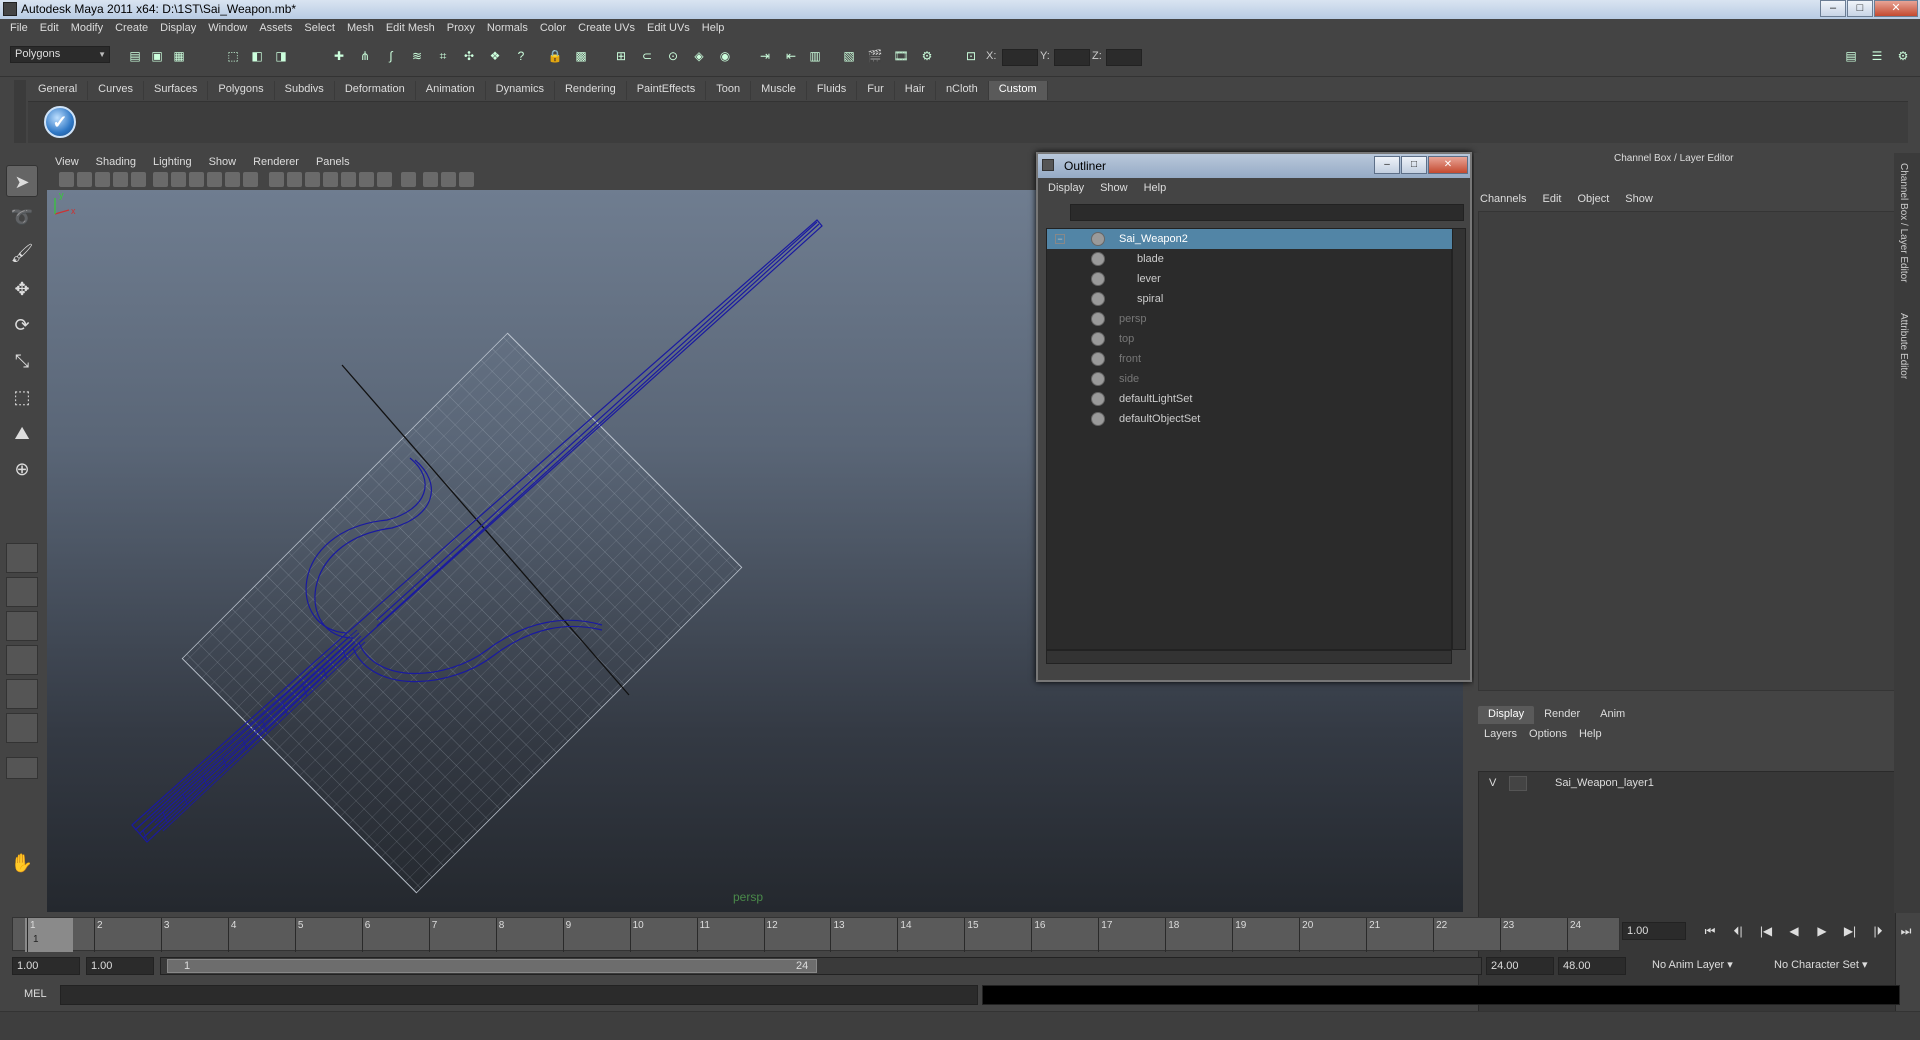 This screenshot has width=1920, height=1040. What do you see at coordinates (962, 90) in the screenshot?
I see `shelf-tab-ncloth: nCloth` at bounding box center [962, 90].